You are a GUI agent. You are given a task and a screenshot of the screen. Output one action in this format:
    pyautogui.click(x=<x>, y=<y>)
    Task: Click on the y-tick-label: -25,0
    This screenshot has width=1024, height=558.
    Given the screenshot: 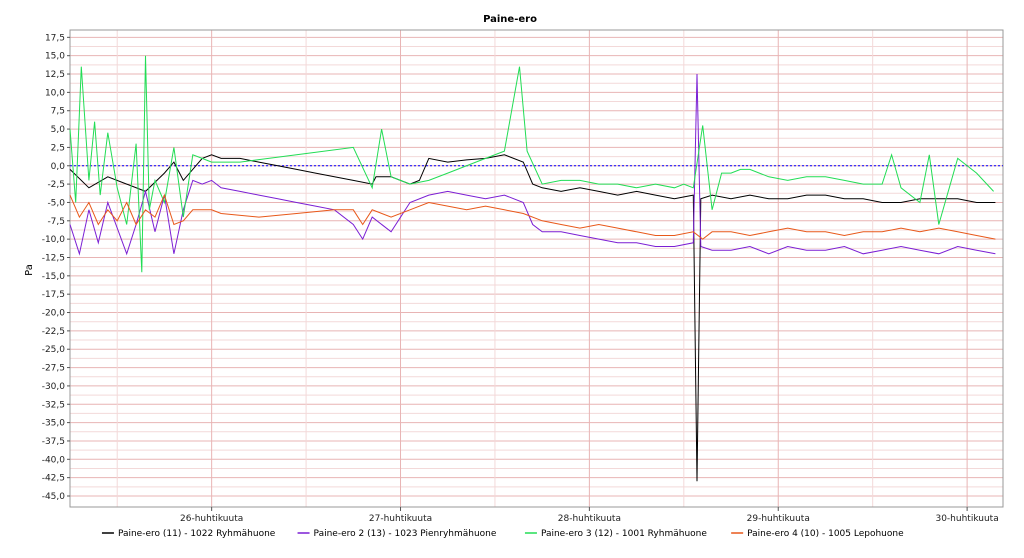 What is the action you would take?
    pyautogui.click(x=54, y=350)
    